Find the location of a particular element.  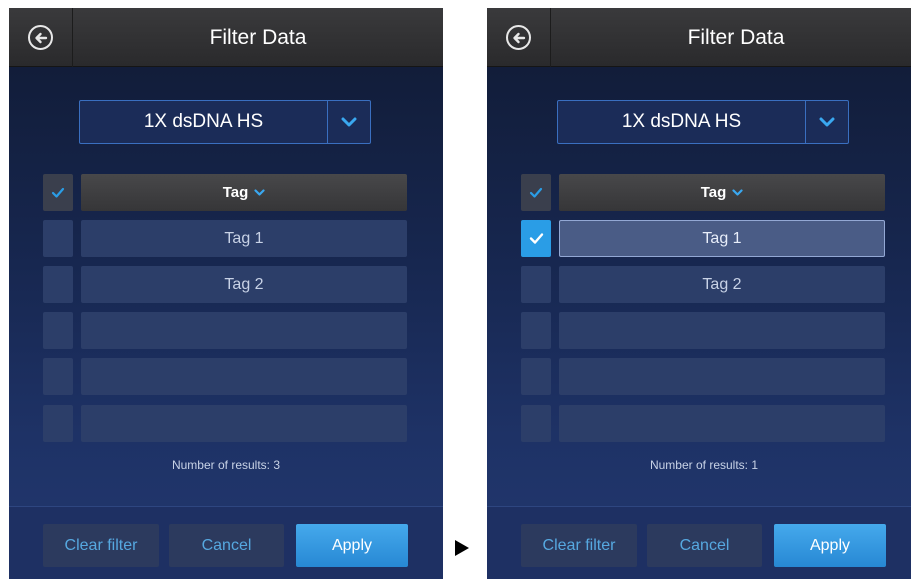

play-arrow-icon is located at coordinates (462, 548).